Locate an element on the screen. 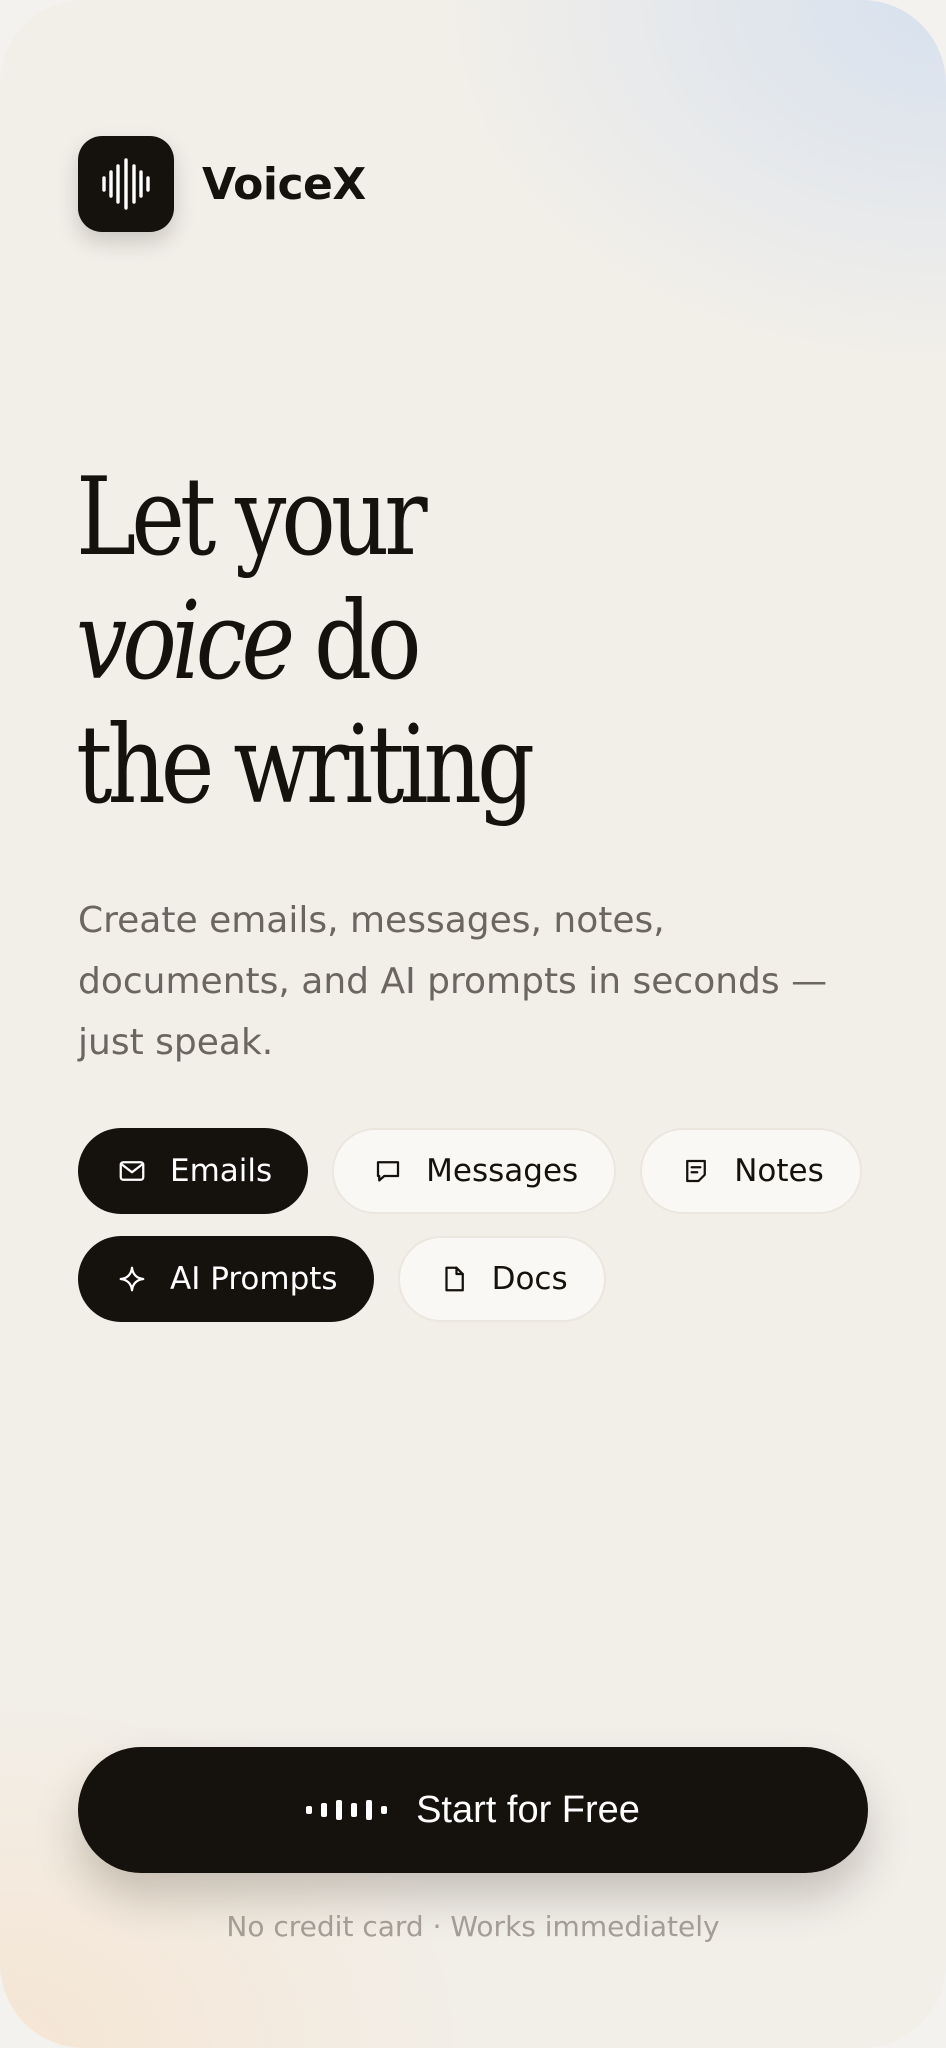 Image resolution: width=946 pixels, height=2048 pixels. headline-line-2-rest: do is located at coordinates (367, 641).